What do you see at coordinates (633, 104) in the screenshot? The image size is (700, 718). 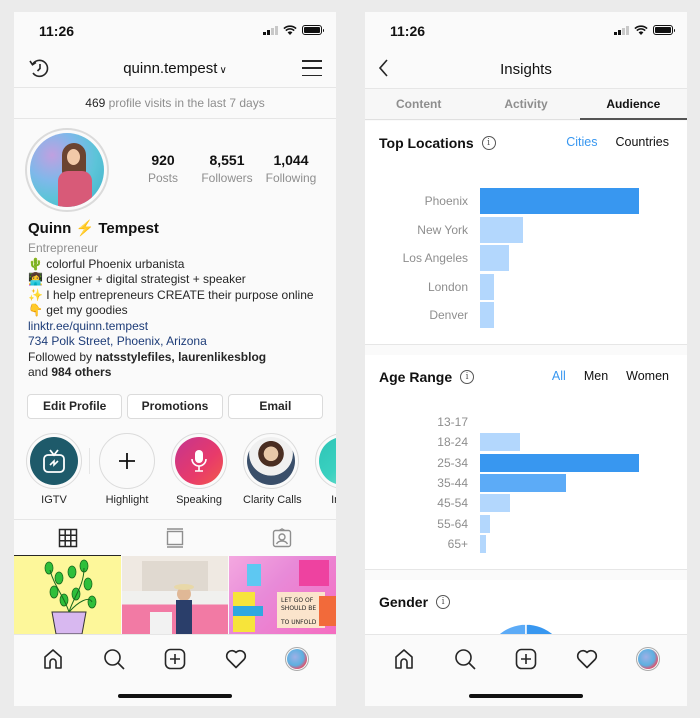 I see `tab-audience: Audience` at bounding box center [633, 104].